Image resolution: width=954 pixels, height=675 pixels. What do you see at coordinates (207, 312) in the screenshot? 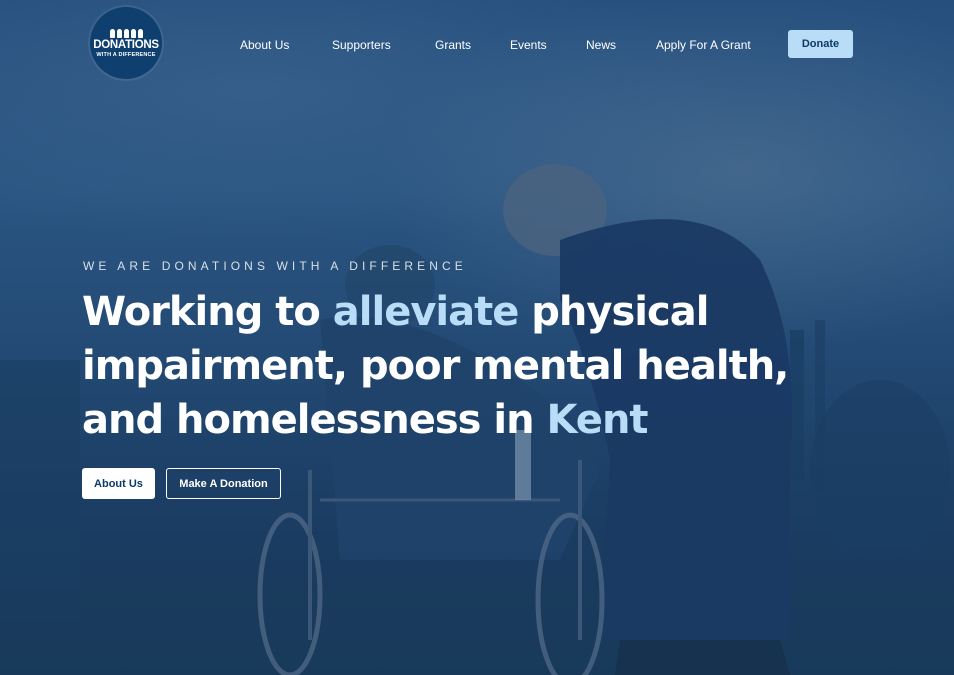
I see `headline-text-1: Working to` at bounding box center [207, 312].